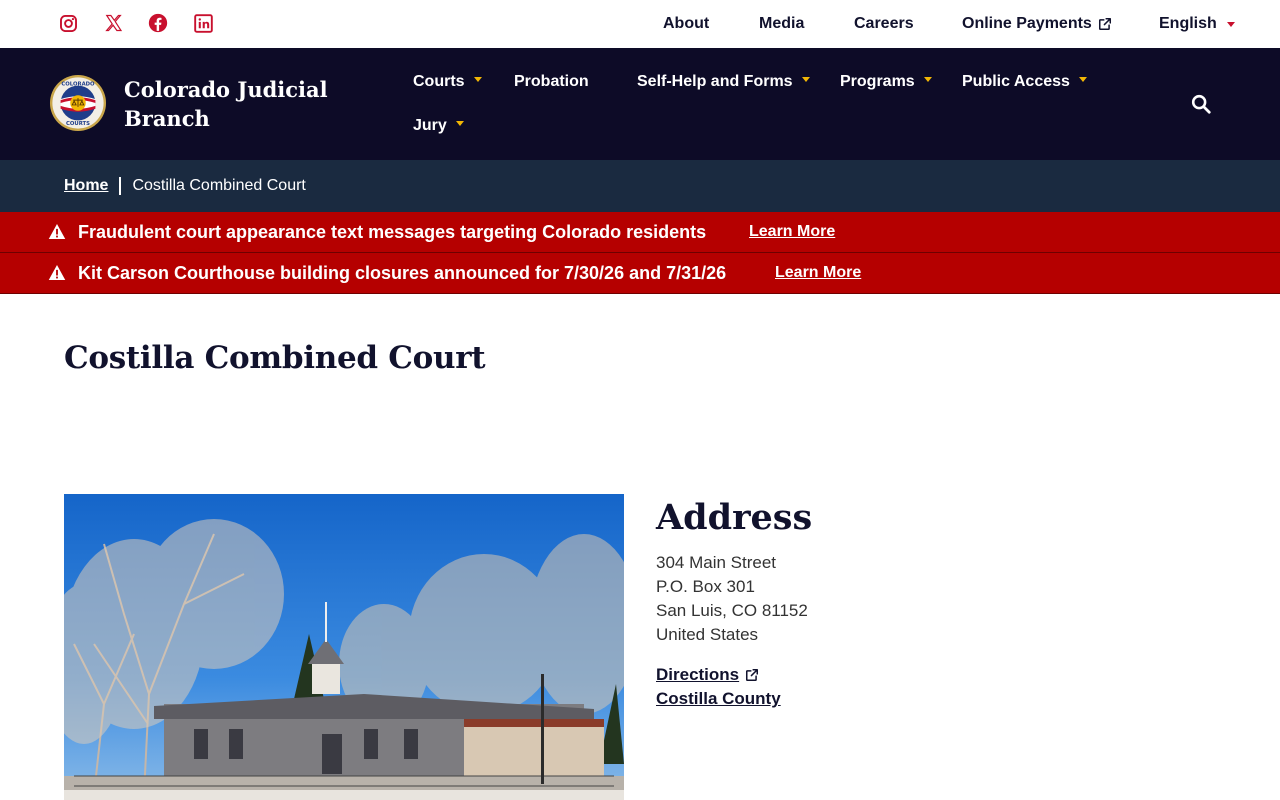  Describe the element at coordinates (698, 674) in the screenshot. I see `directions-label: Directions` at that location.